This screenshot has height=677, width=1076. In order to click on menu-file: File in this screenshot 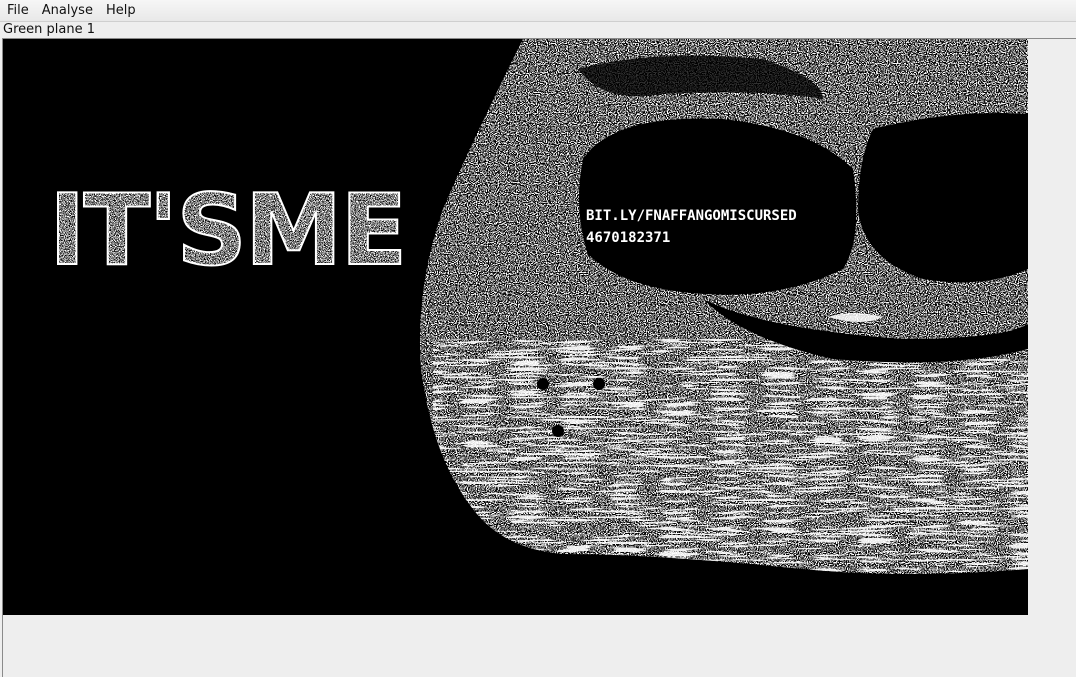, I will do `click(17, 10)`.